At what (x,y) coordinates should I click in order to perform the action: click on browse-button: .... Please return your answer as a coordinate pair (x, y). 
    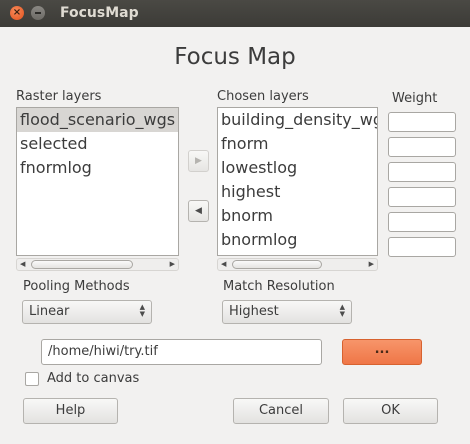
    Looking at the image, I should click on (382, 352).